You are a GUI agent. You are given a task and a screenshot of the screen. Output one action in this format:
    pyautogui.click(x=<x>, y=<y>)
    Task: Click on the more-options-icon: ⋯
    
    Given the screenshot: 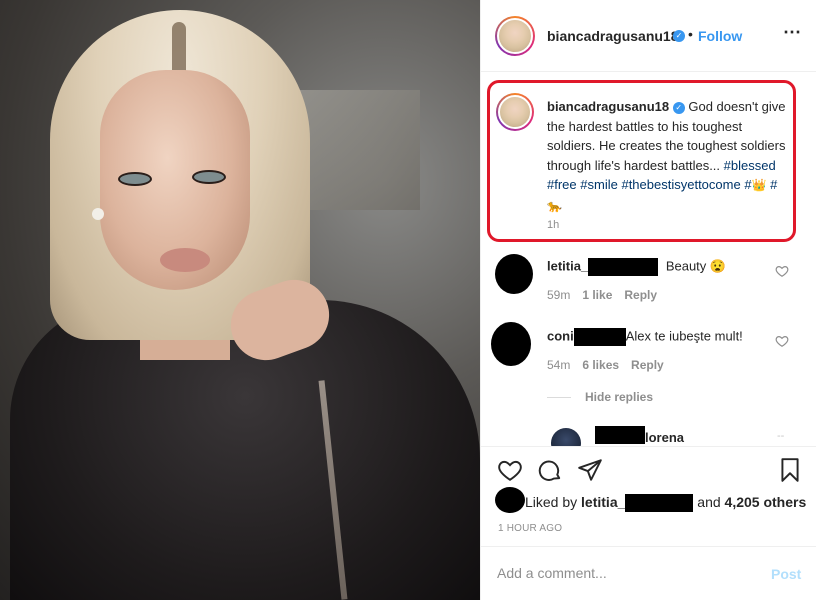 What is the action you would take?
    pyautogui.click(x=792, y=32)
    